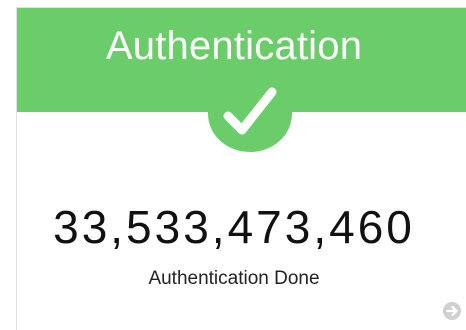 Image resolution: width=466 pixels, height=330 pixels. Describe the element at coordinates (250, 113) in the screenshot. I see `checkmark-icon` at that location.